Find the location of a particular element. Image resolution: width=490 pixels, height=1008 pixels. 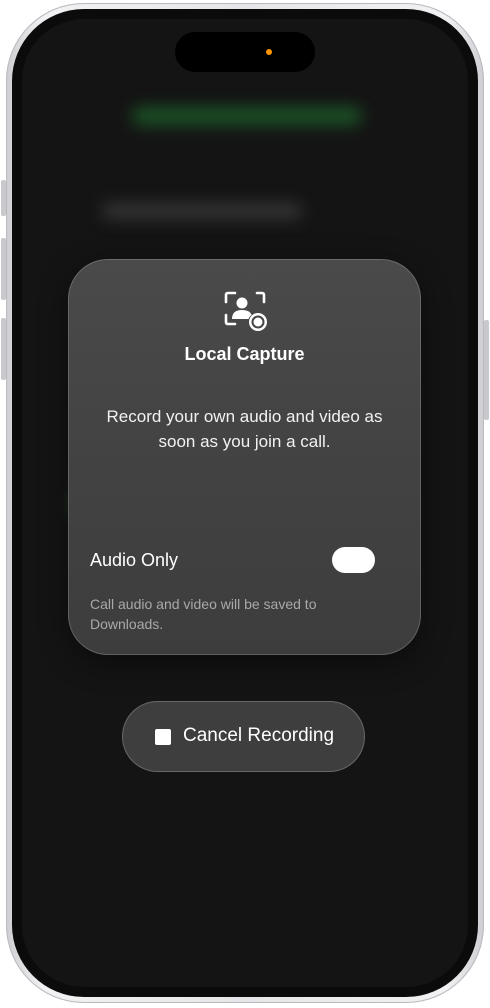

action-button is located at coordinates (3, 198).